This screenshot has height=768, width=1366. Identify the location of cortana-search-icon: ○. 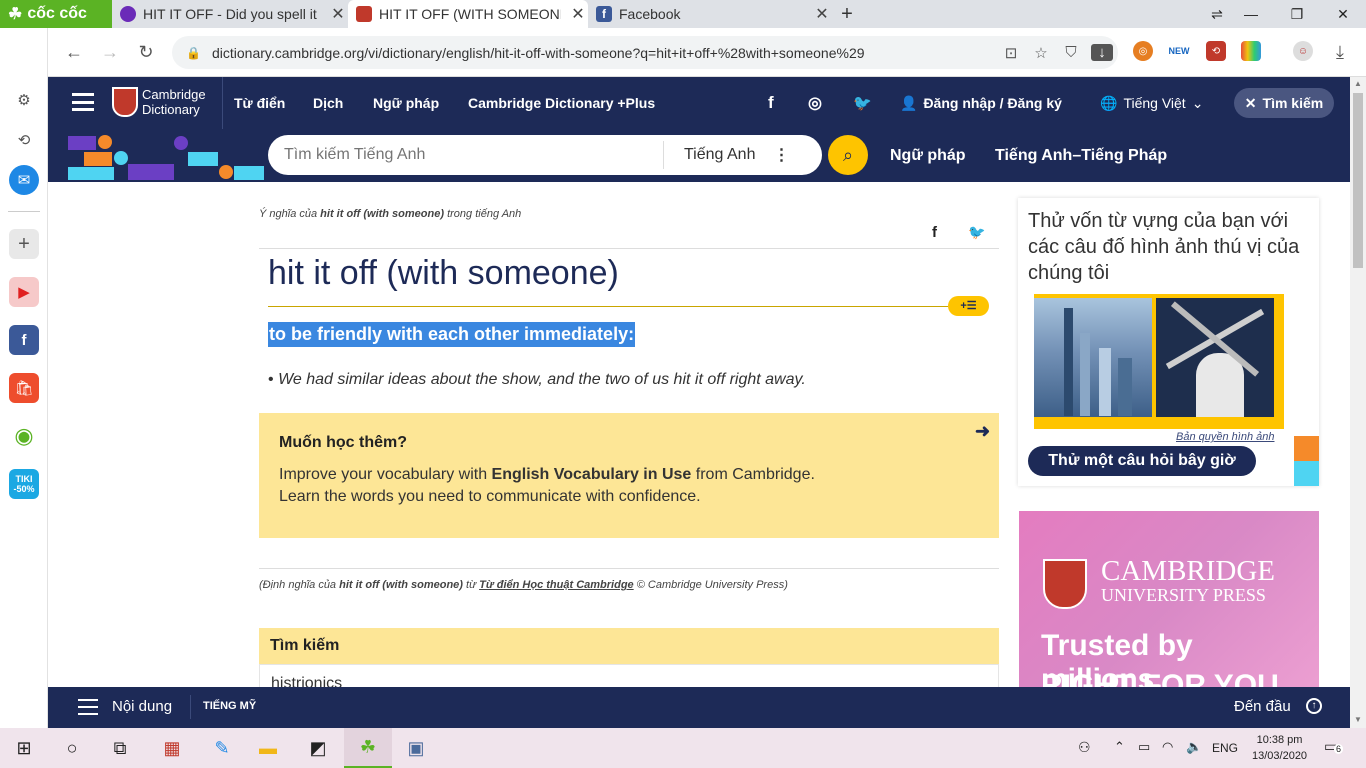
(72, 748).